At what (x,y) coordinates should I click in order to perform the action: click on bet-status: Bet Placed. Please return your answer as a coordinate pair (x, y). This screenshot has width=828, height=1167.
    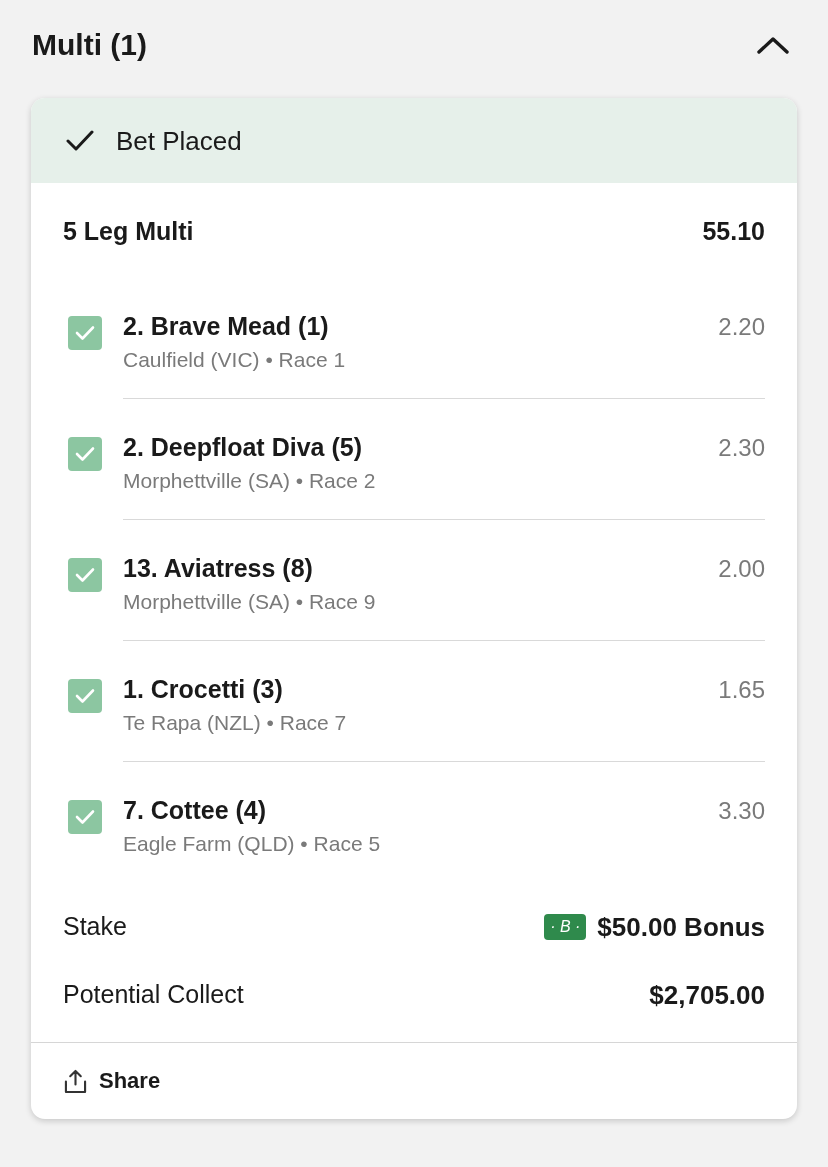
    Looking at the image, I should click on (179, 141).